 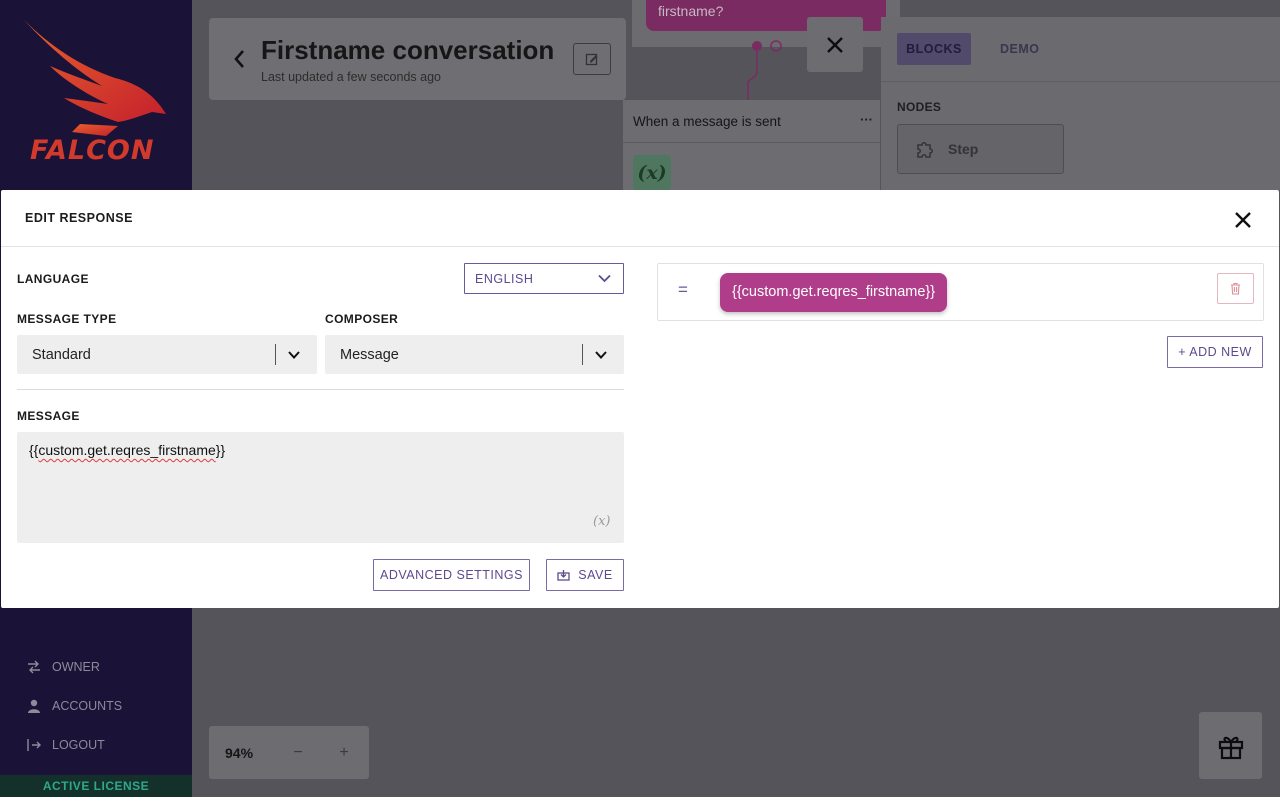 I want to click on zoom-level: 94%, so click(x=239, y=752).